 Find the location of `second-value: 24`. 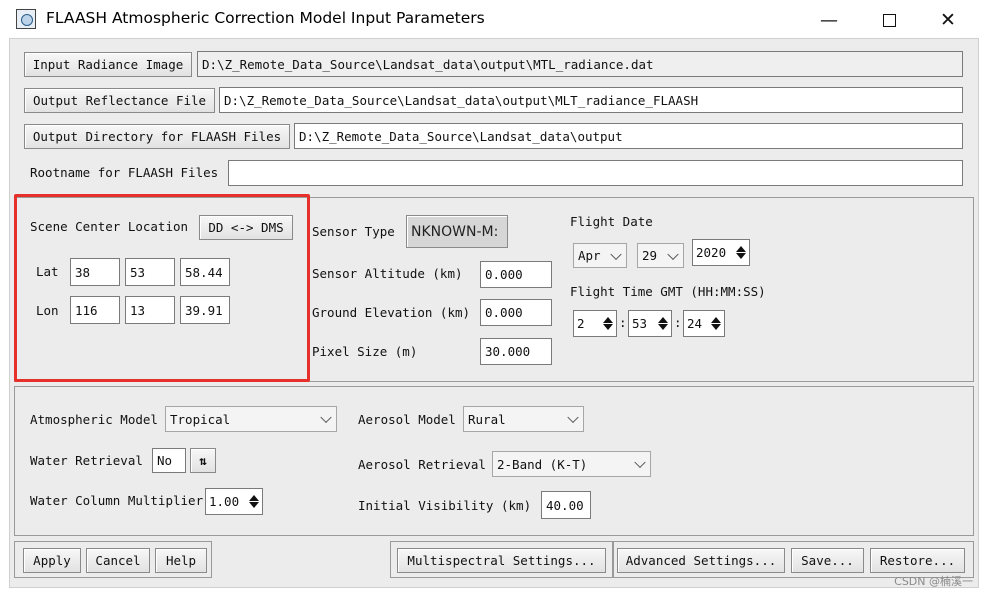

second-value: 24 is located at coordinates (695, 323).